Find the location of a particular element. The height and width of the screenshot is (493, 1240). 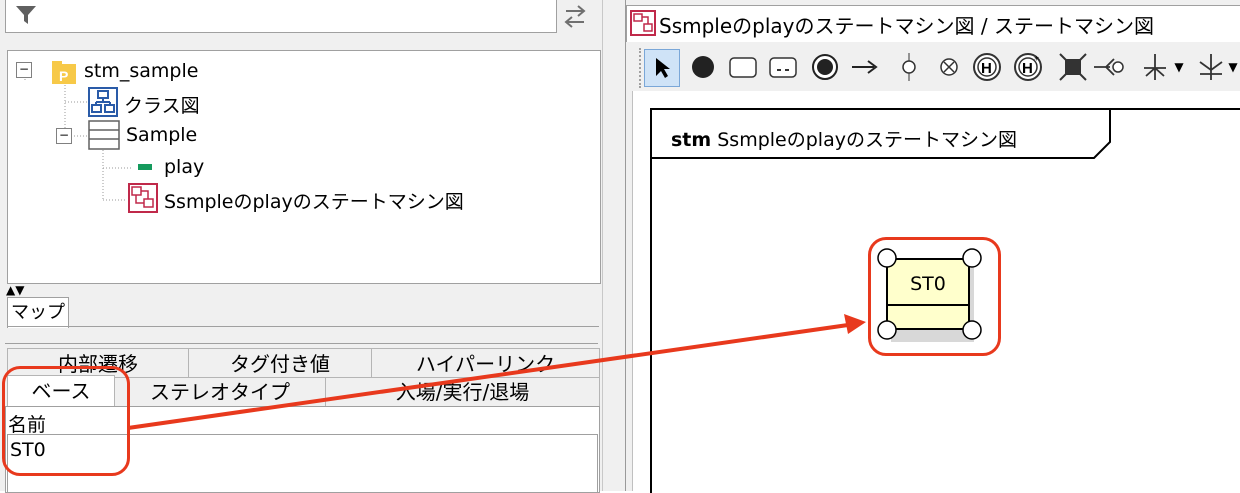

annotation-arrow is located at coordinates (496, 372).